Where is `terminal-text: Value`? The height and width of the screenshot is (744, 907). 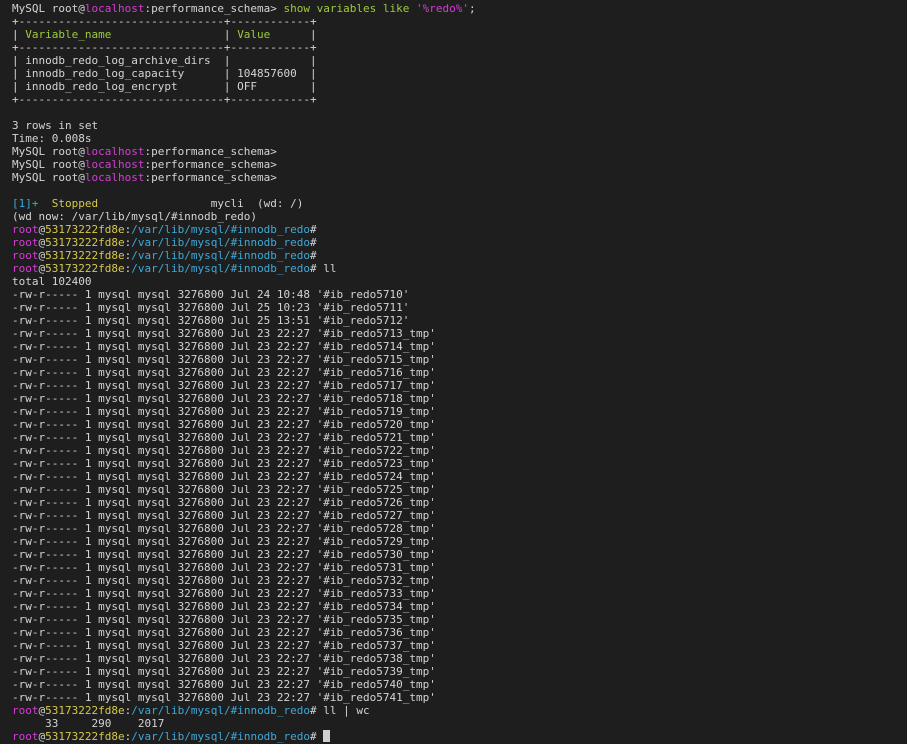 terminal-text: Value is located at coordinates (254, 34).